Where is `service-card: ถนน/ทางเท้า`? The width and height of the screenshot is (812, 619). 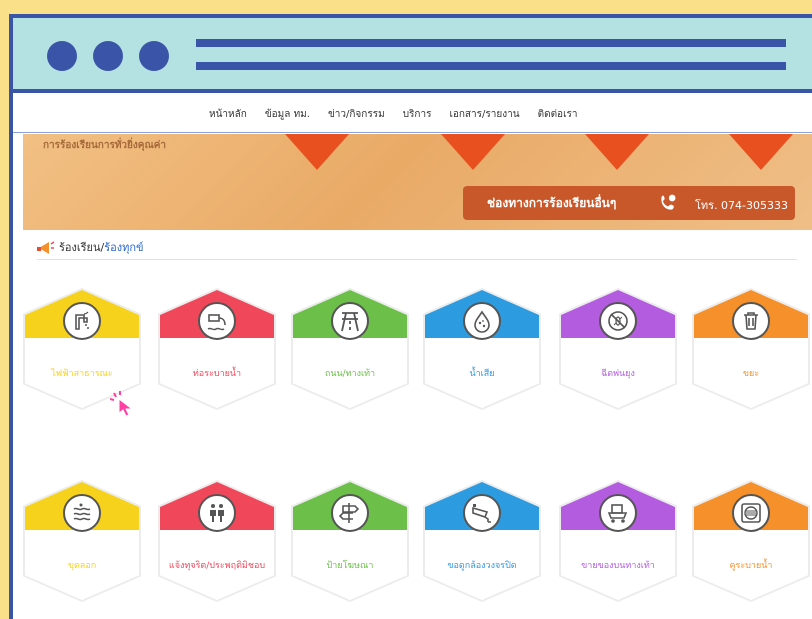
service-card: ถนน/ทางเท้า is located at coordinates (350, 349).